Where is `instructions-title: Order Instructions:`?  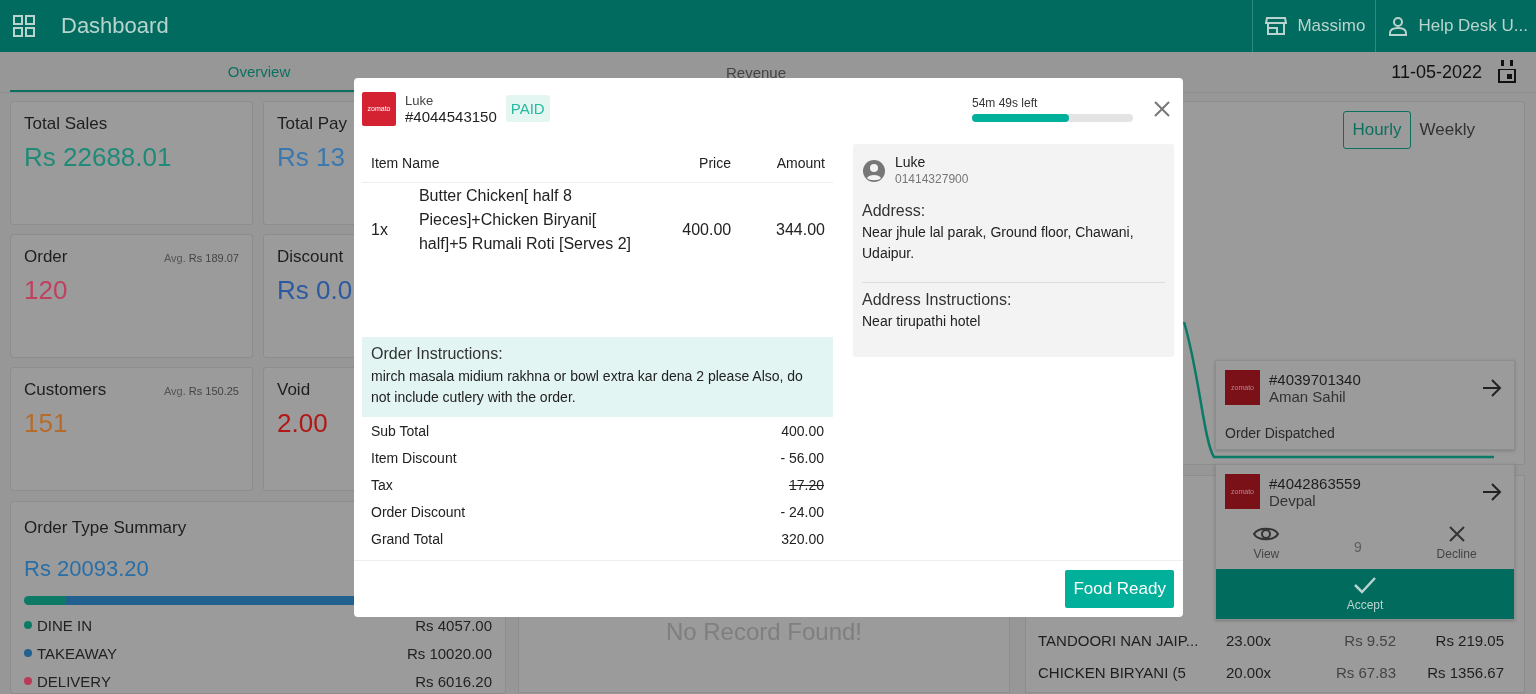
instructions-title: Order Instructions: is located at coordinates (437, 354).